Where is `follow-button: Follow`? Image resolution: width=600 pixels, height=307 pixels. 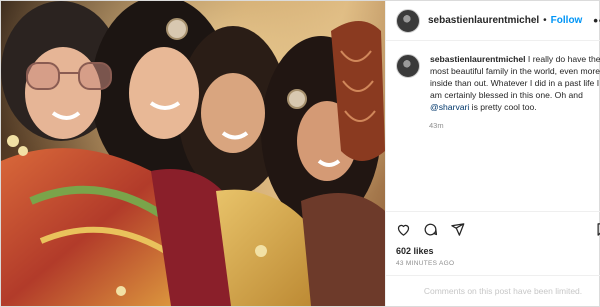
follow-button: Follow is located at coordinates (567, 20).